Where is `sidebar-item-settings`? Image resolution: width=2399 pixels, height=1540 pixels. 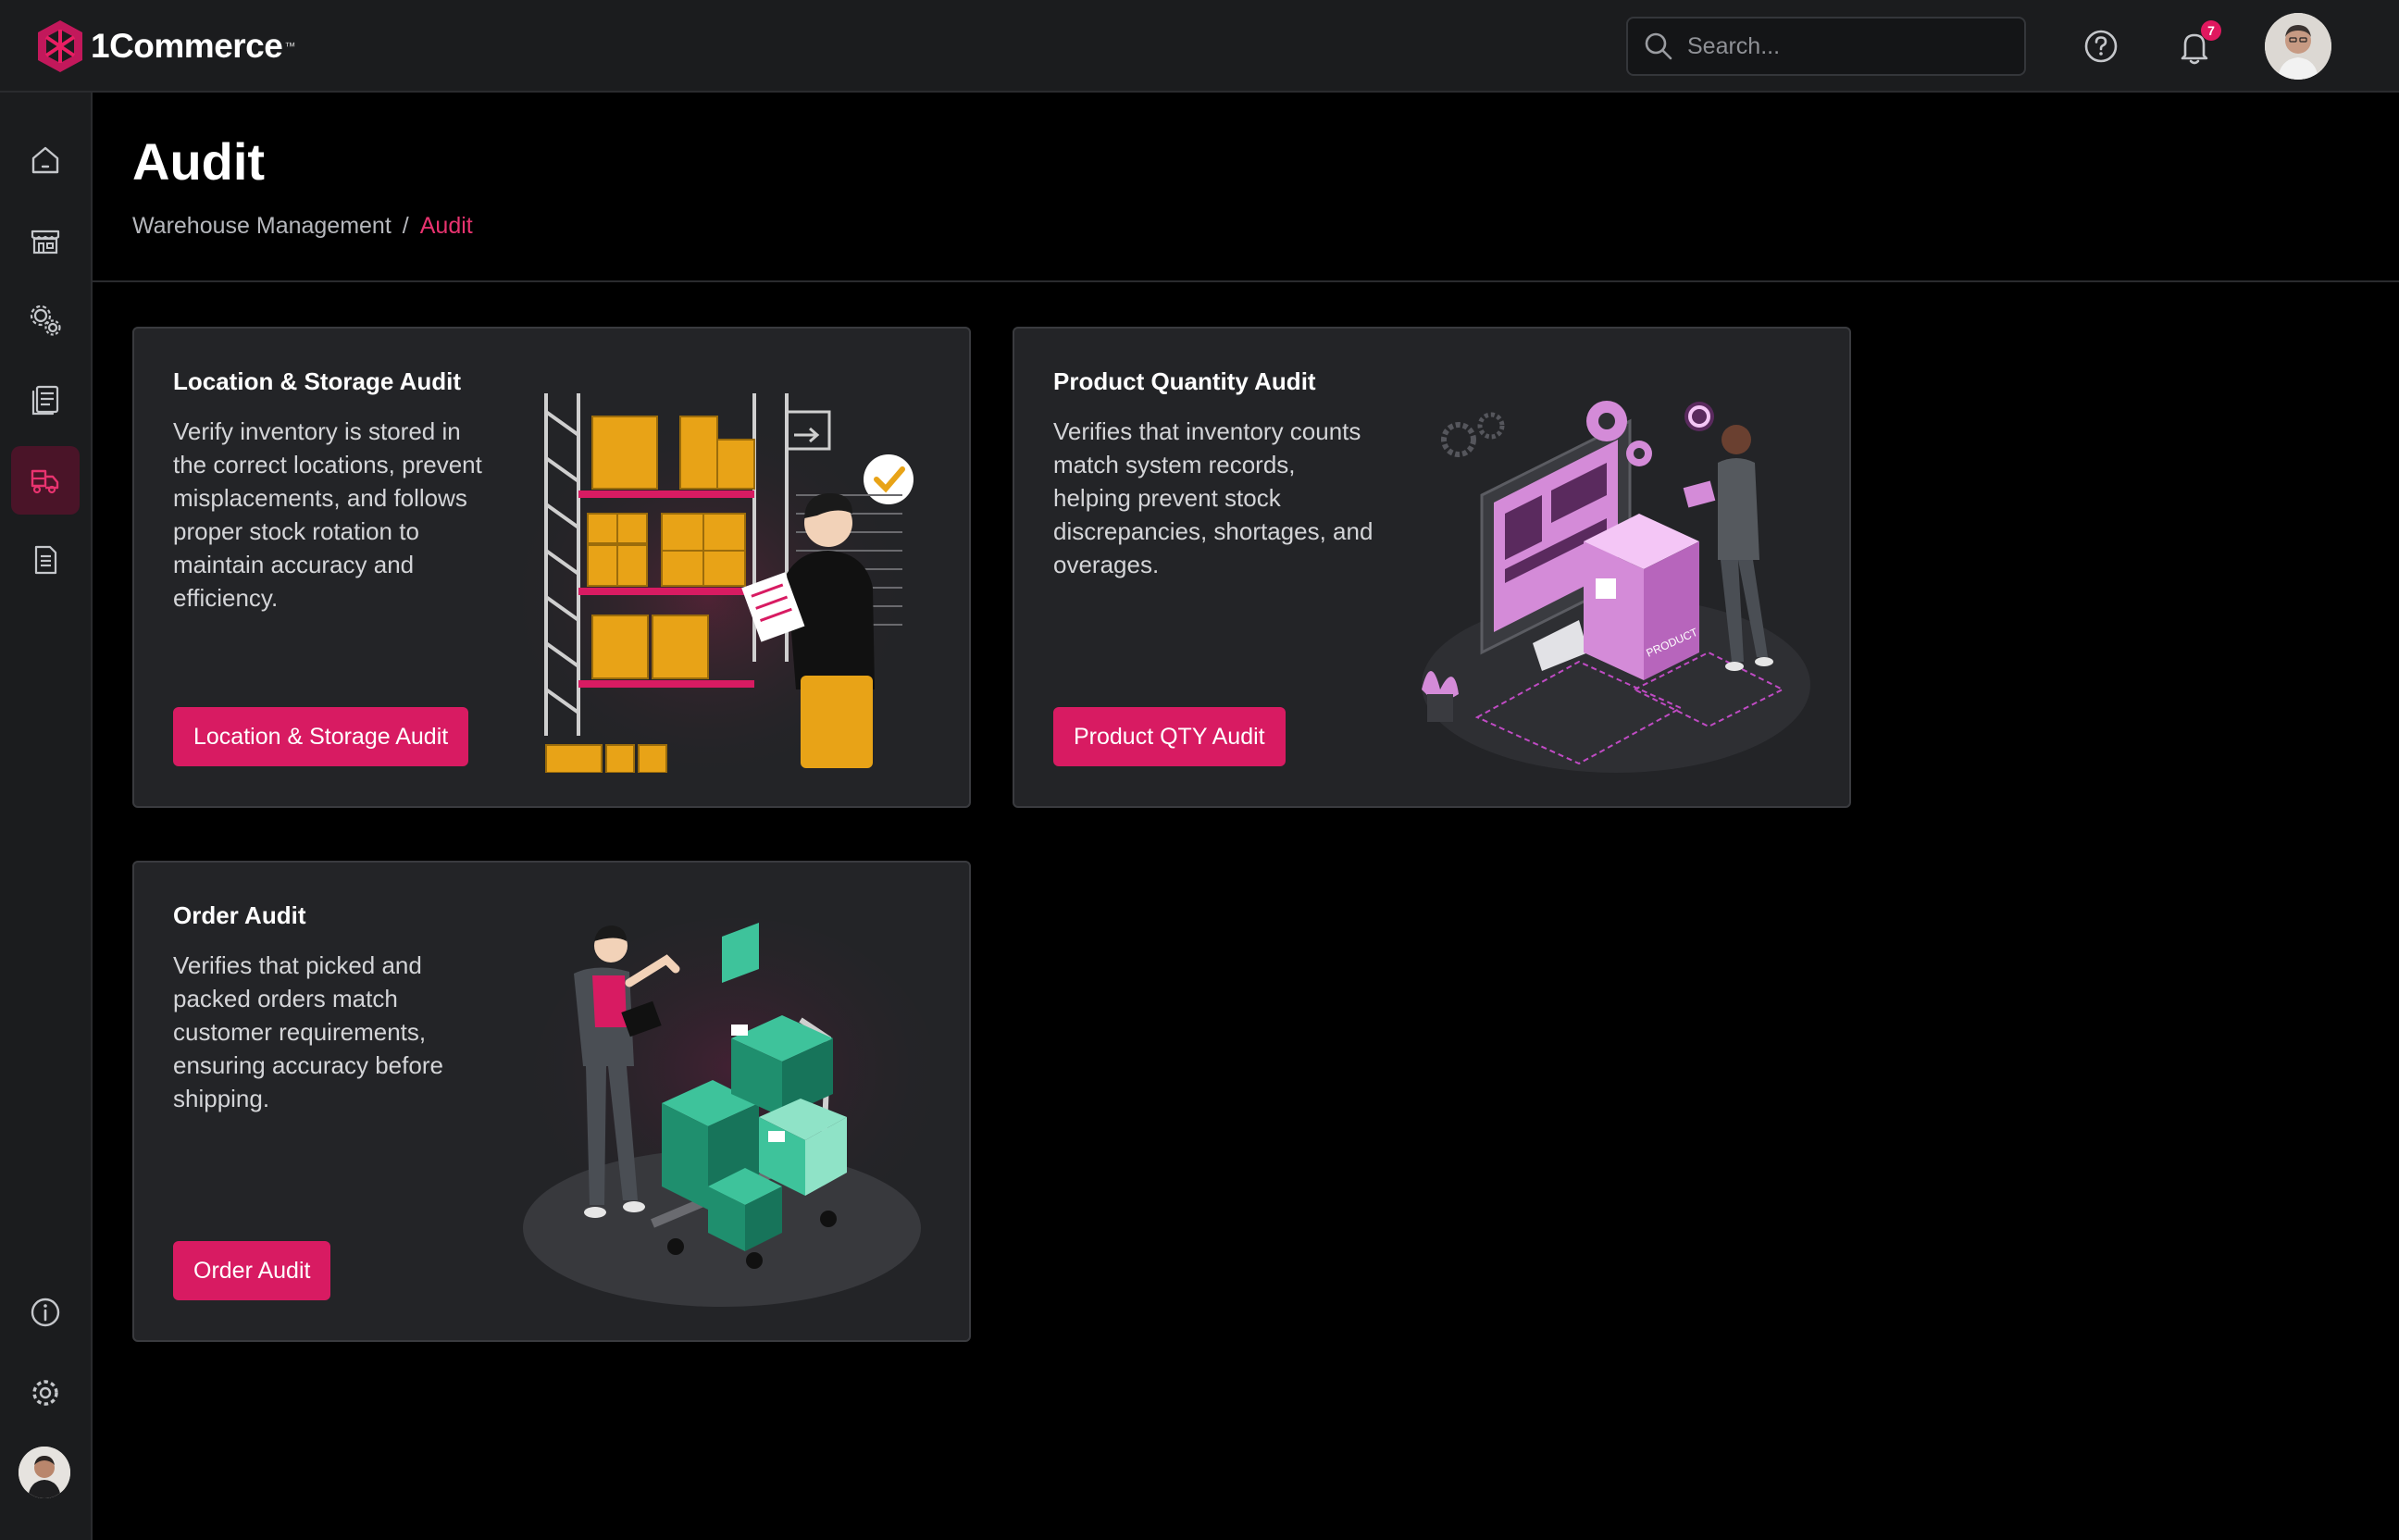
sidebar-item-settings is located at coordinates (45, 1393).